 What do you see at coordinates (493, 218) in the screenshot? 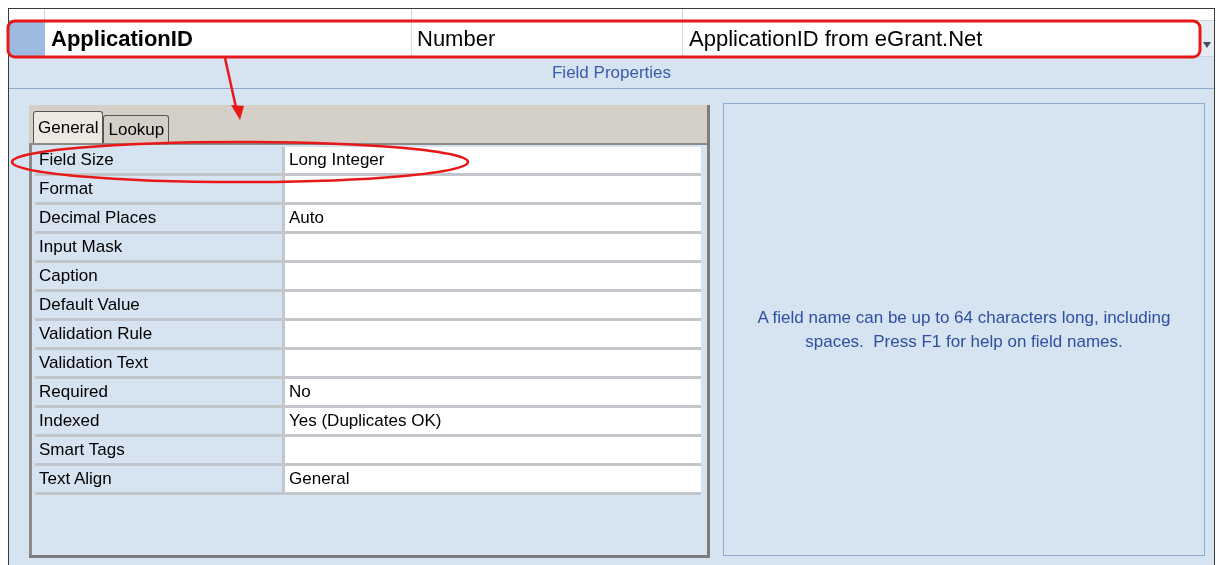
I see `property-value-field: Auto` at bounding box center [493, 218].